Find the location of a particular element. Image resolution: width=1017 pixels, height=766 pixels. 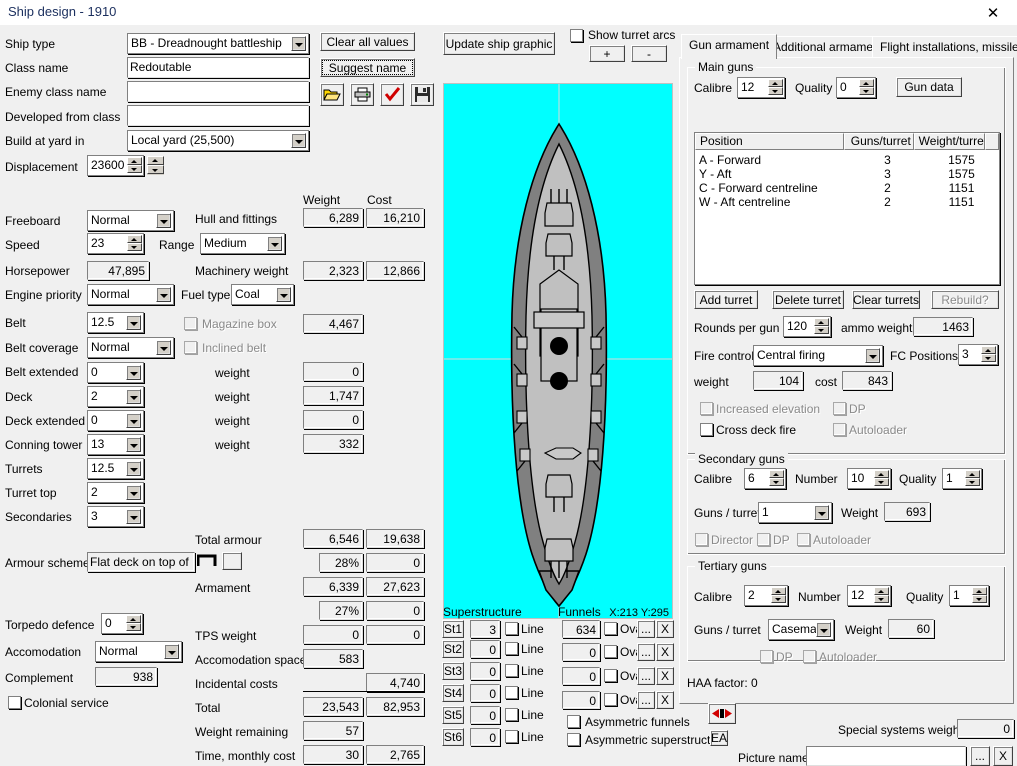

add-turret-button: Add turret is located at coordinates (726, 299).